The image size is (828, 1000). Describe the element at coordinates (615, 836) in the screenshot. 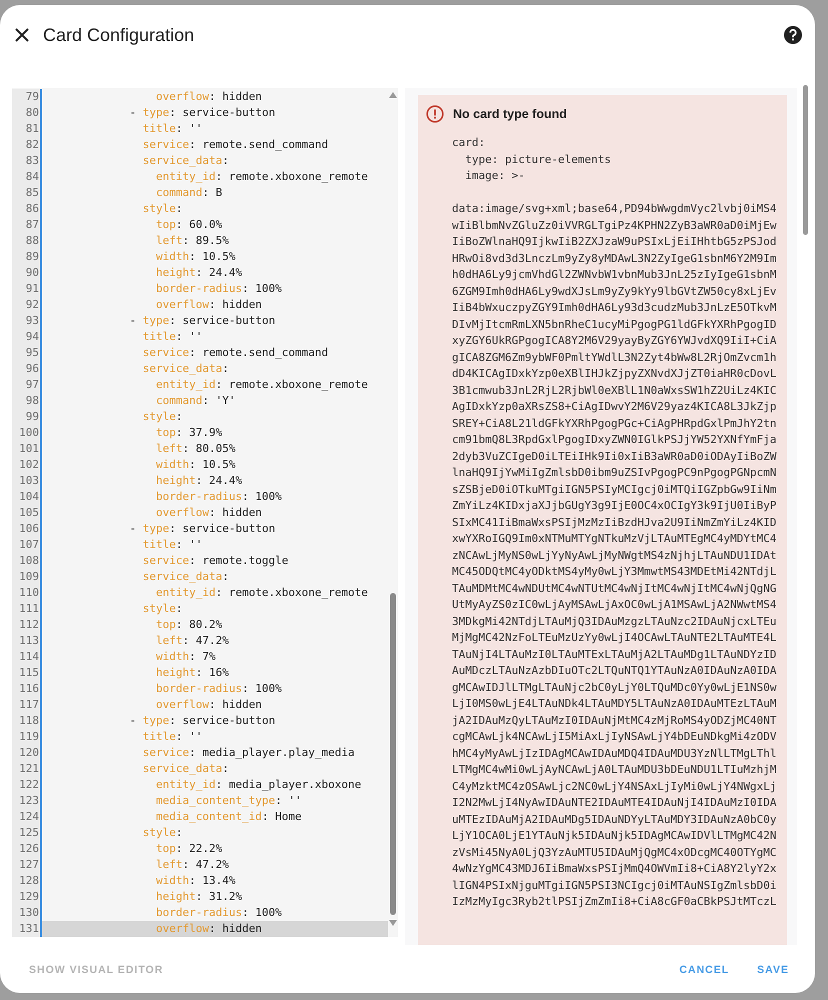

I see `image-data-line: LjY1OCA0LjE1YTAuNjk5IDAuNjk5IDAgMCAwIDVlLTMgMC42N` at that location.